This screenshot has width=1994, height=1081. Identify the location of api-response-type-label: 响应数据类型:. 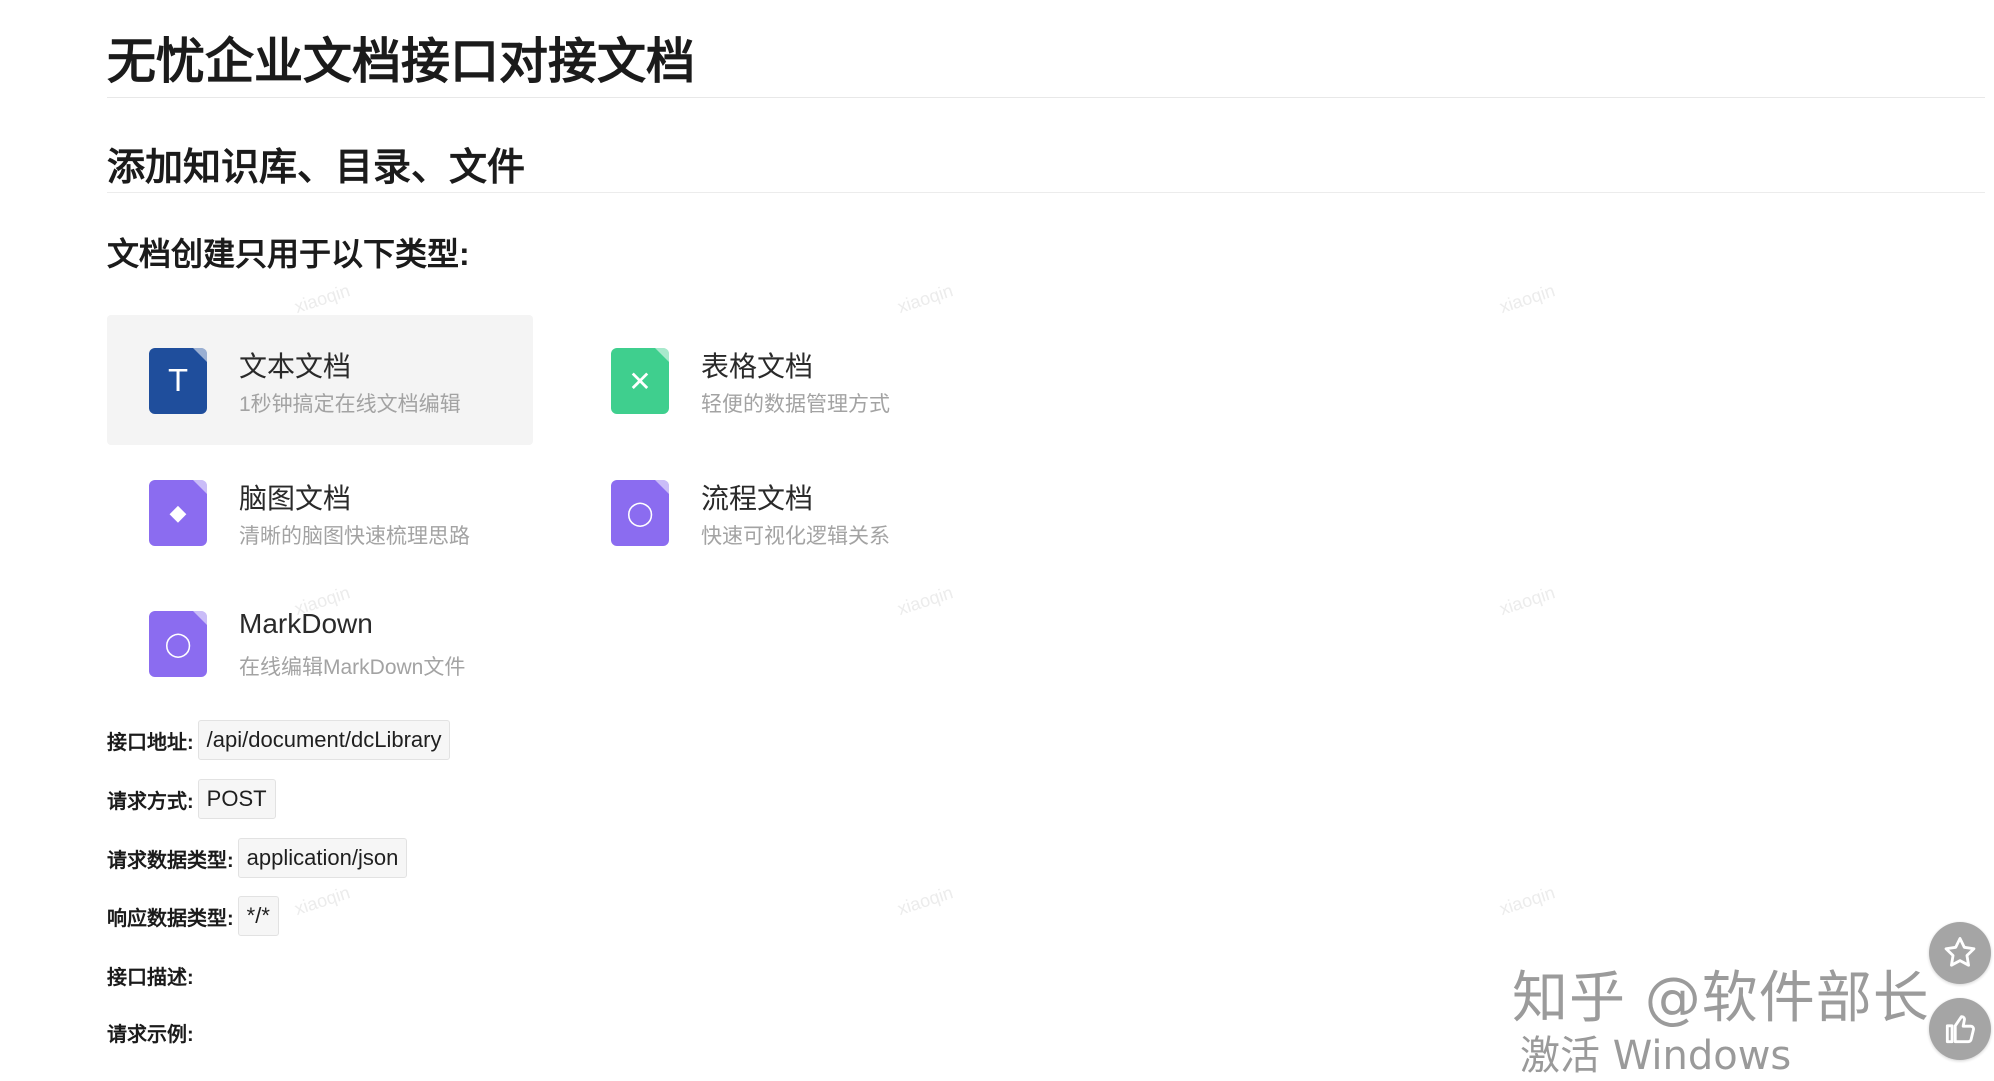
(170, 918).